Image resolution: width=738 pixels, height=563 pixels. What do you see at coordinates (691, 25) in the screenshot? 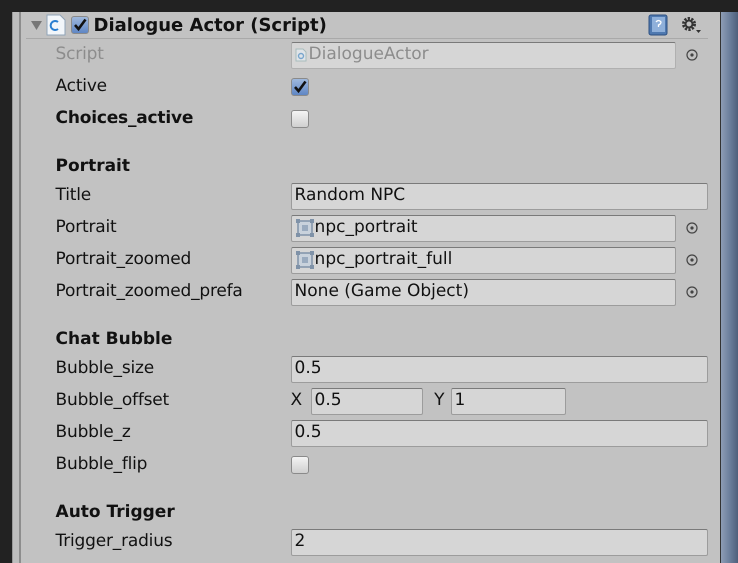
I see `gear-icon` at bounding box center [691, 25].